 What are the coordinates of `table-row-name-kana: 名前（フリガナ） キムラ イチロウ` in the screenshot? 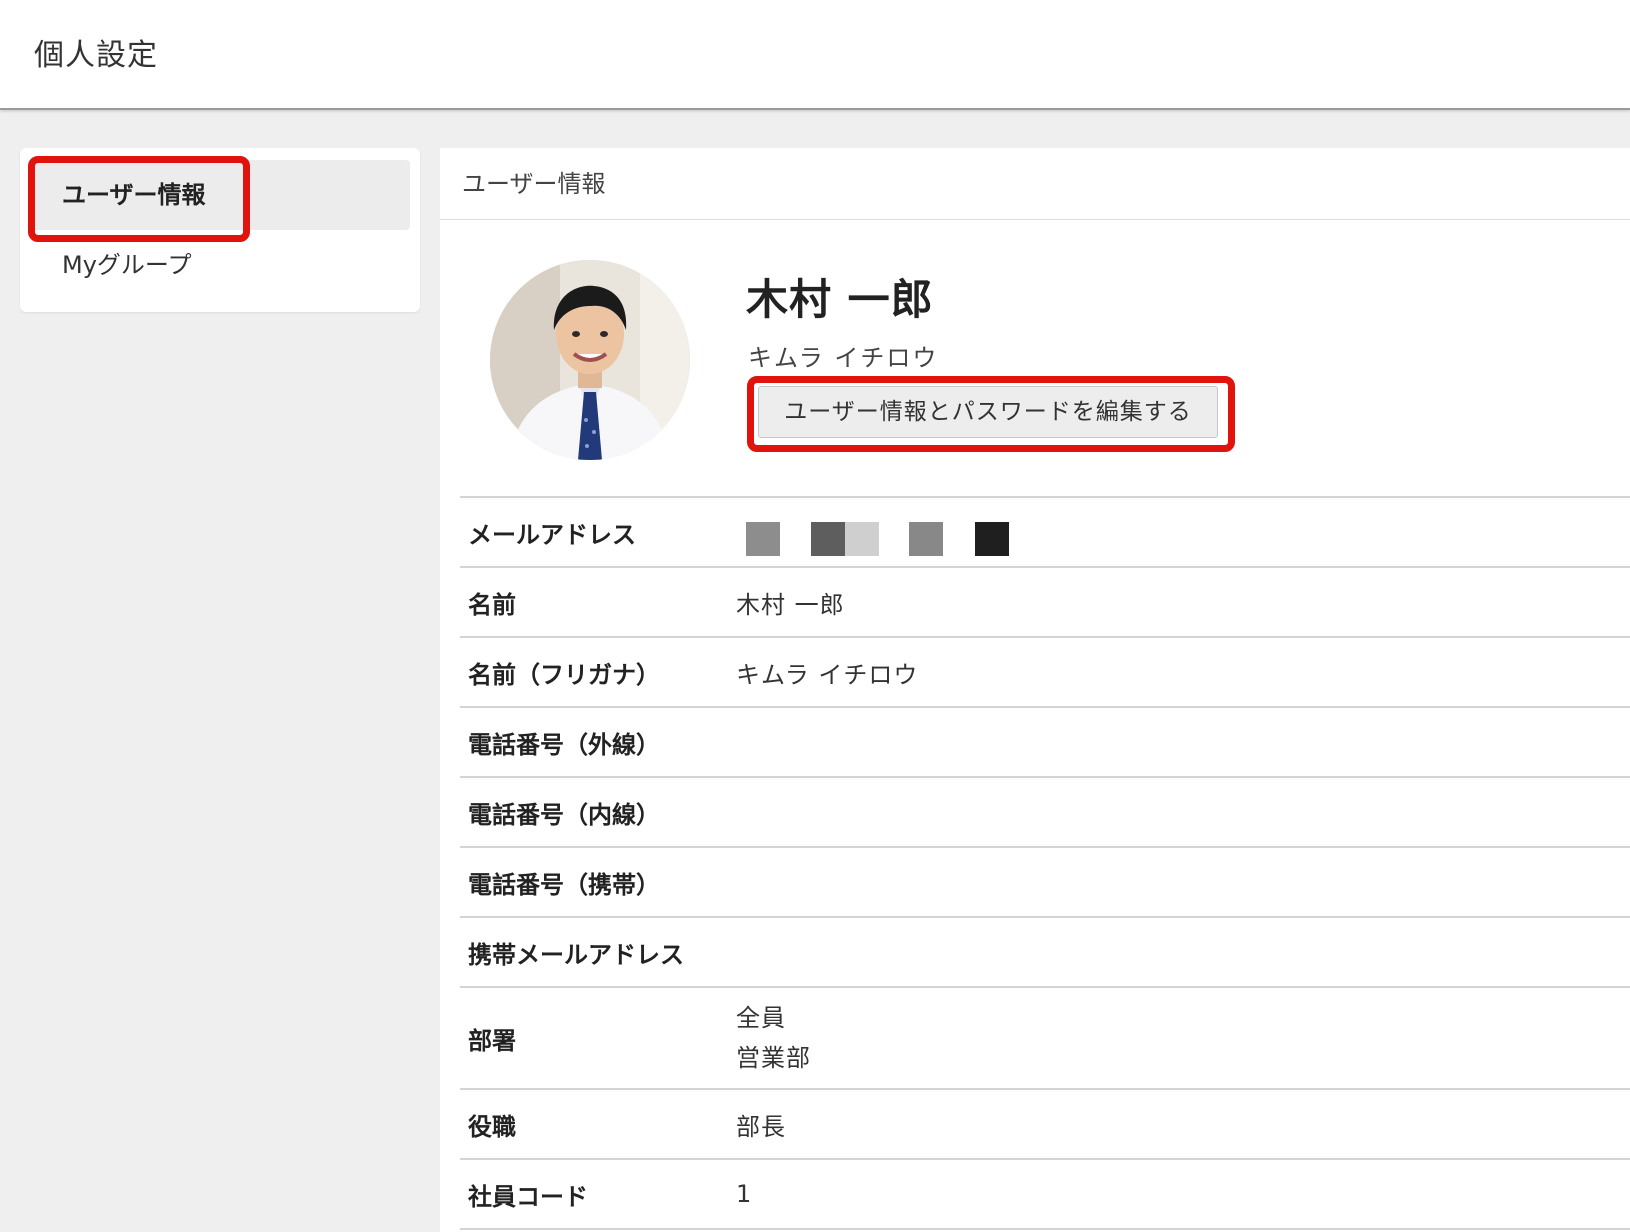 It's located at (1045, 673).